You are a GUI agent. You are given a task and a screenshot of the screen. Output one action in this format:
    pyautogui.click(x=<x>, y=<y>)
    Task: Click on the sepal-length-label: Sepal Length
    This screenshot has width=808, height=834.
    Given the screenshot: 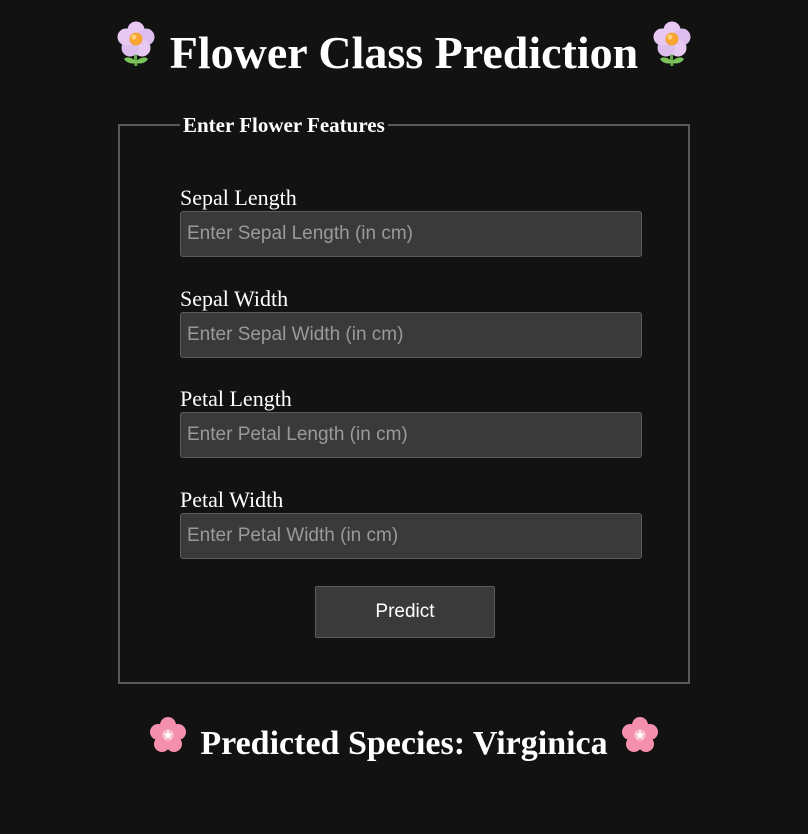 What is the action you would take?
    pyautogui.click(x=238, y=197)
    